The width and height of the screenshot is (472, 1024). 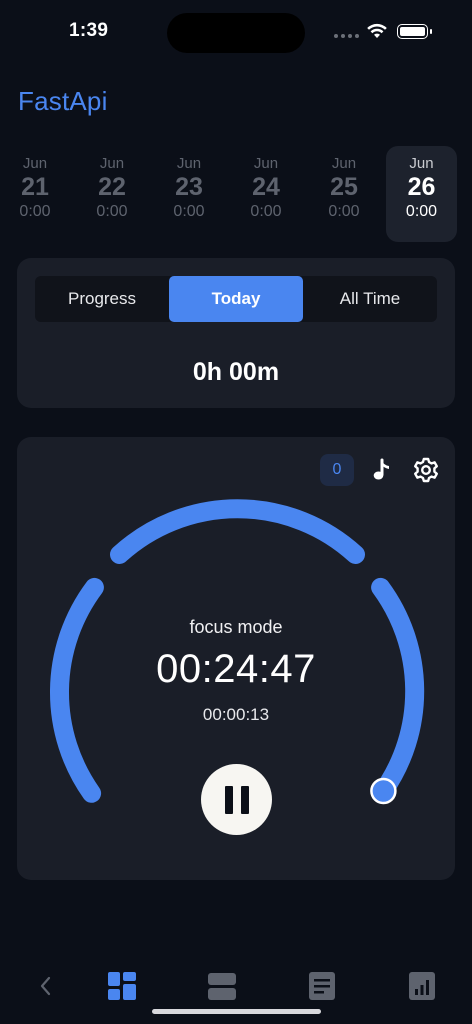 I want to click on stats-card: Progress Today All Time 0h 00m, so click(x=236, y=333).